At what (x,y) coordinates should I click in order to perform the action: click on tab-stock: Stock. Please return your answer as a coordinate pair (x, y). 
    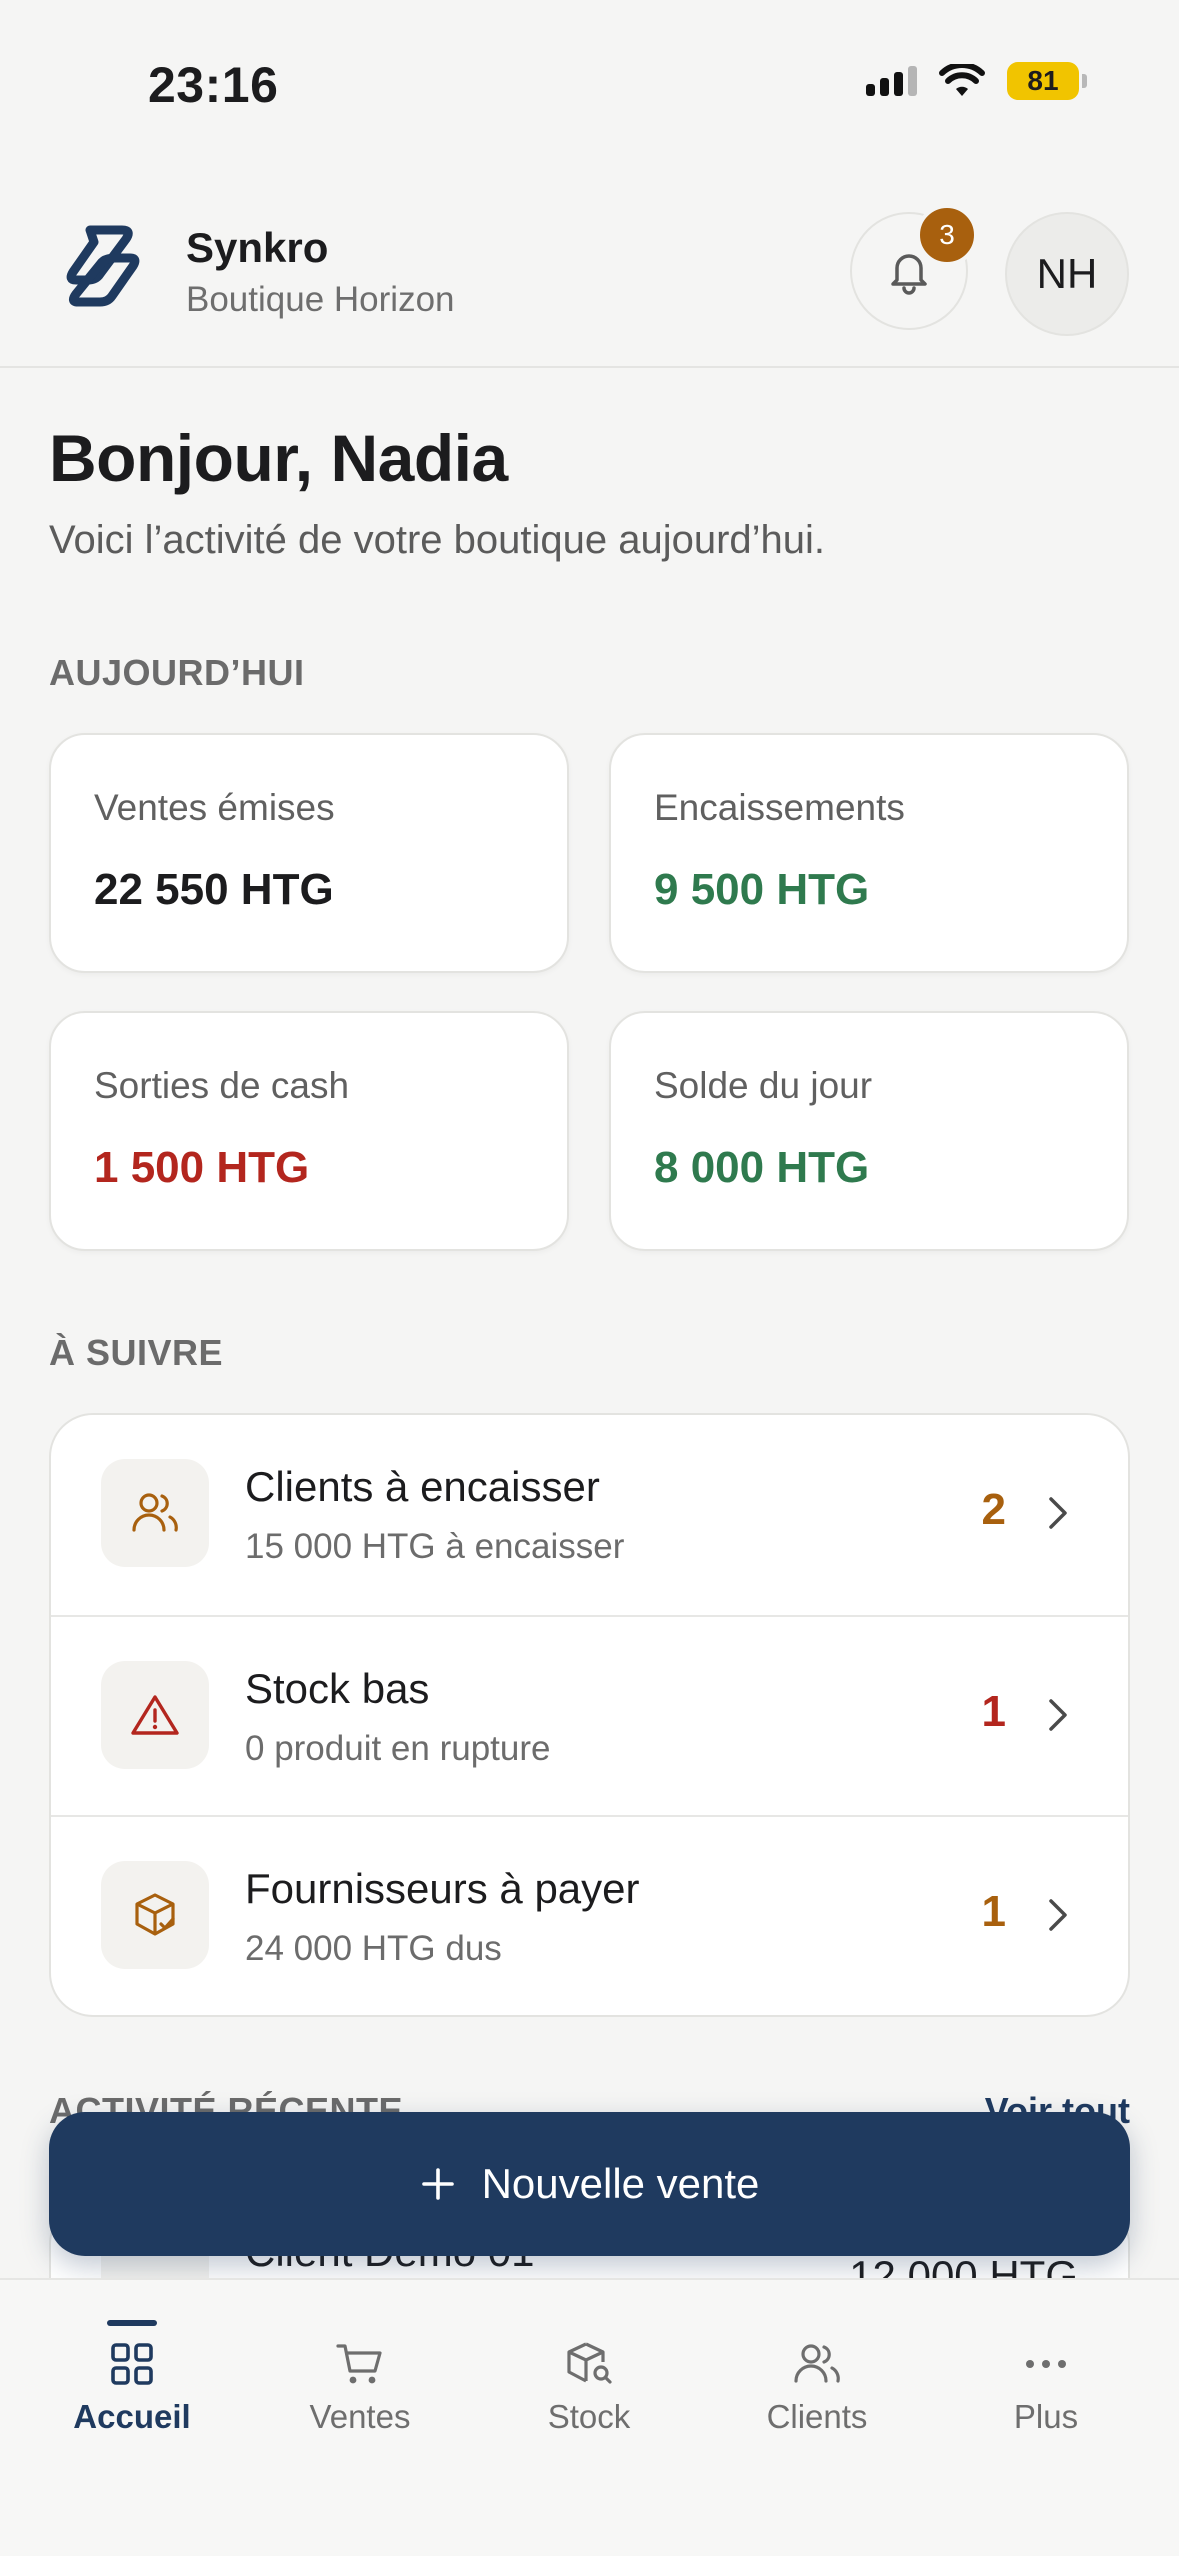
    Looking at the image, I should click on (589, 2375).